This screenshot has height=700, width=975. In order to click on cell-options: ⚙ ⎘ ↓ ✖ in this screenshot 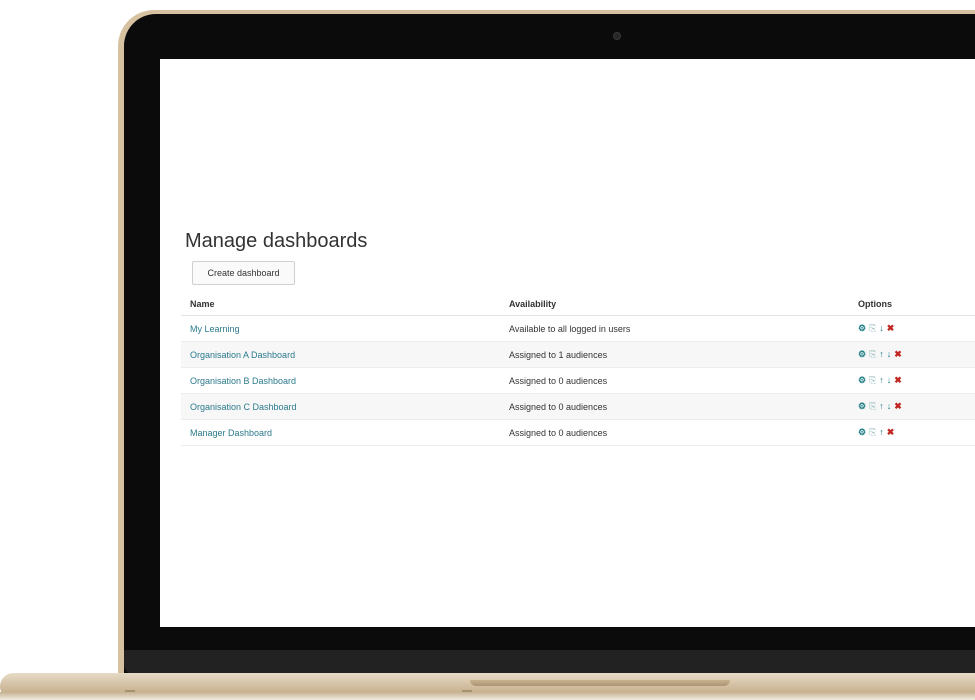, I will do `click(912, 328)`.